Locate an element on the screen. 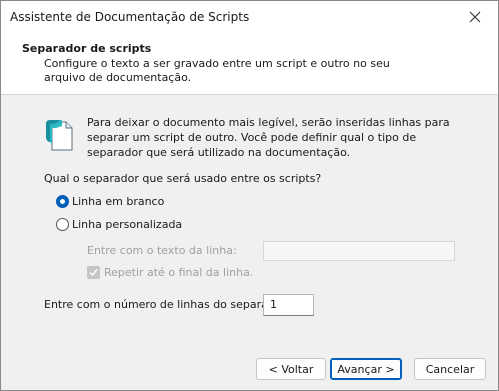 Image resolution: width=499 pixels, height=391 pixels. checkmark-icon is located at coordinates (93, 273).